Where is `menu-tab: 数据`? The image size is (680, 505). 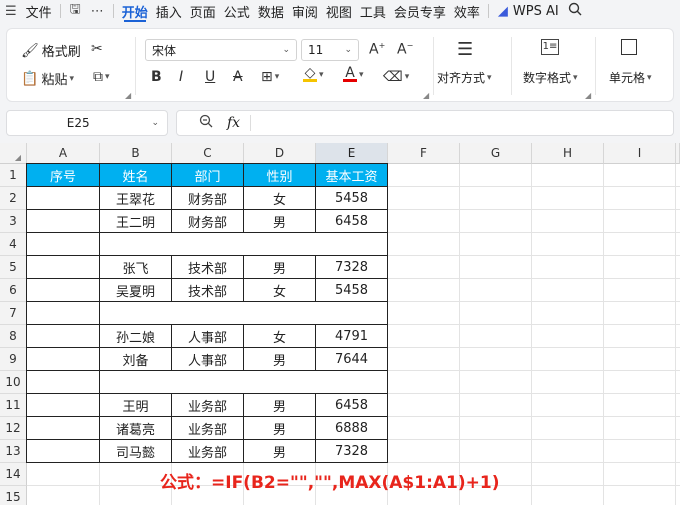
menu-tab: 数据 is located at coordinates (271, 11).